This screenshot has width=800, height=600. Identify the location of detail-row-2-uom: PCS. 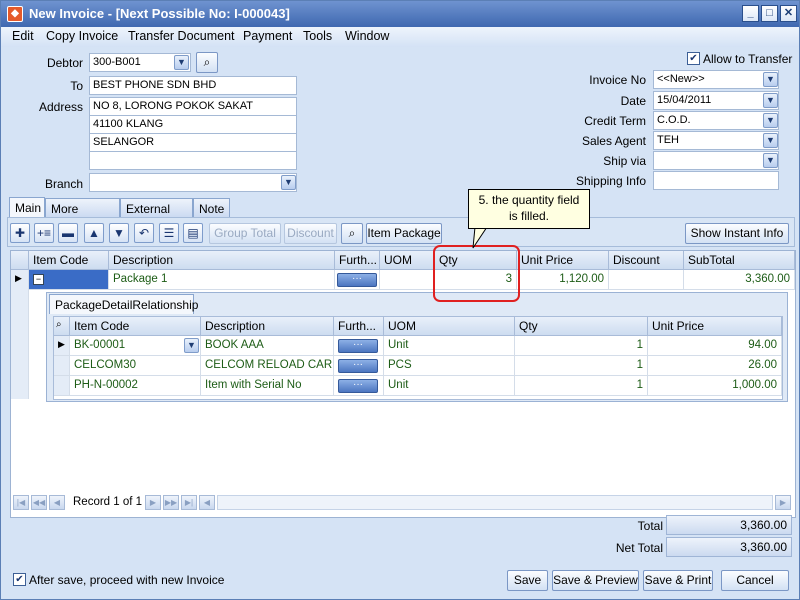
(449, 366).